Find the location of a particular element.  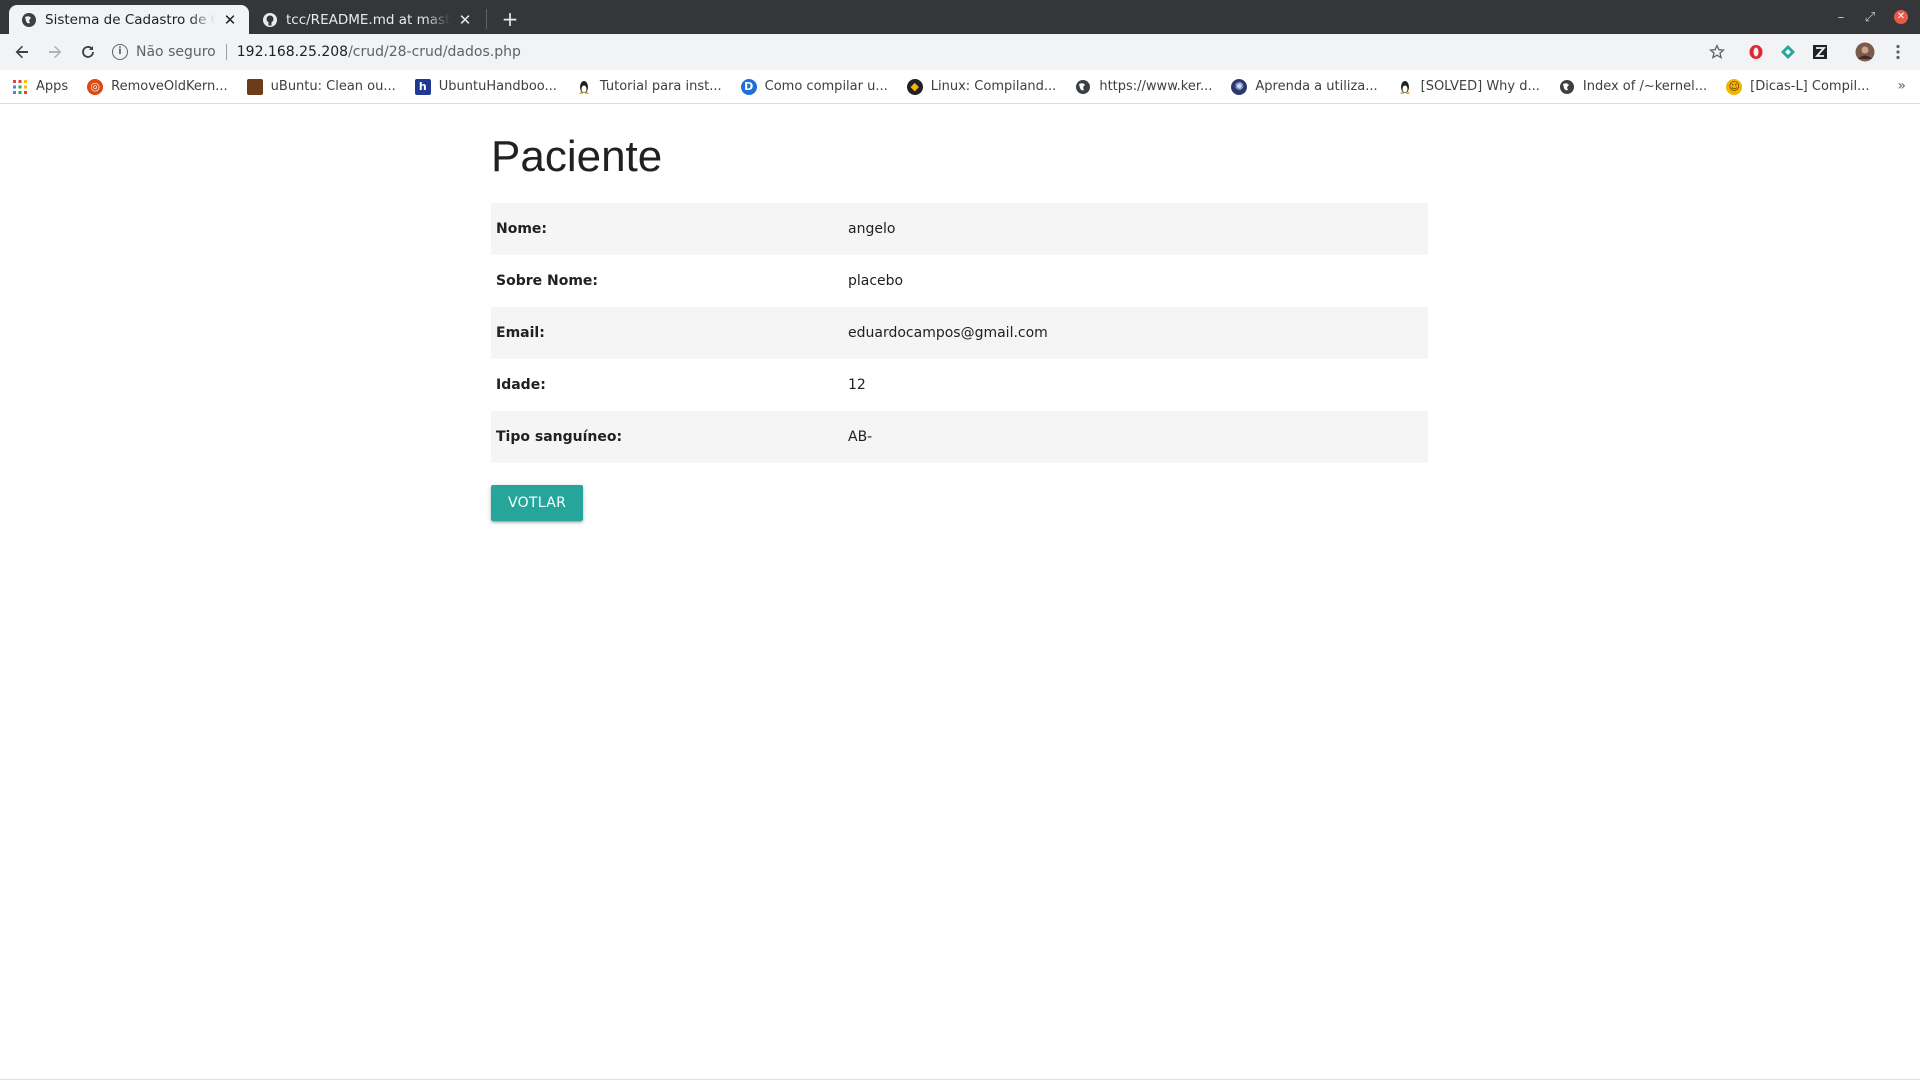

reload-icon is located at coordinates (88, 52).